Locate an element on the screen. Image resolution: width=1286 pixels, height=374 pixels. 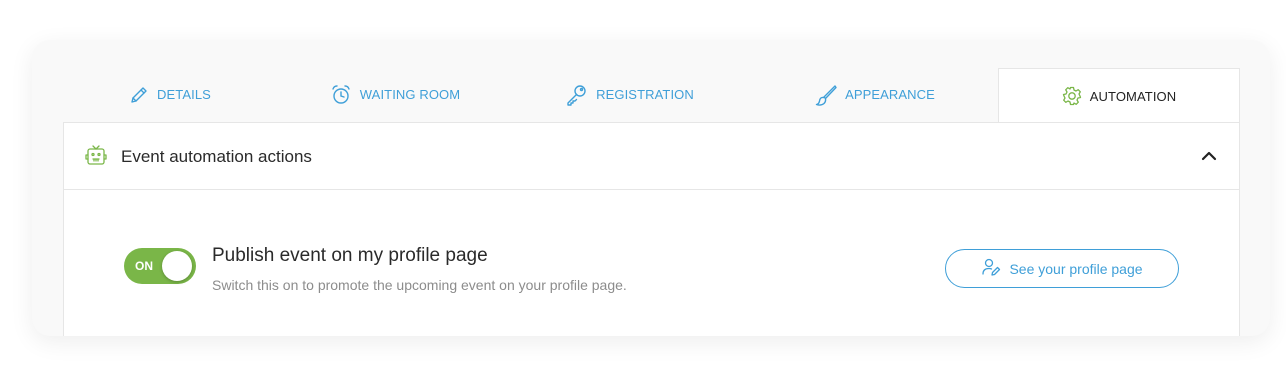
tab-label: DETAILS is located at coordinates (184, 94).